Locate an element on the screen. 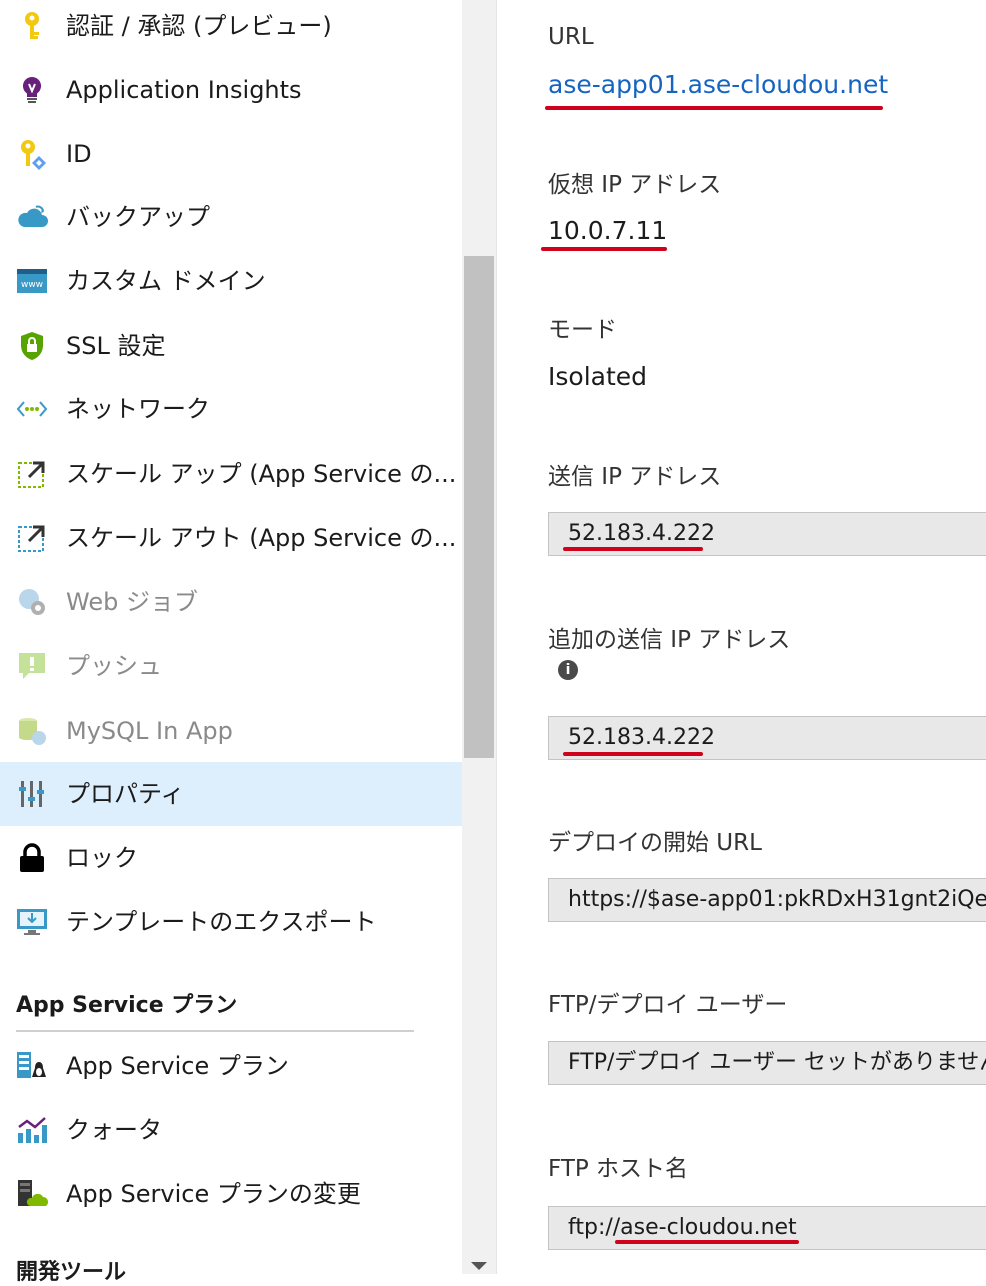  outbound-ip-label: 送信 IP アドレス is located at coordinates (635, 477).